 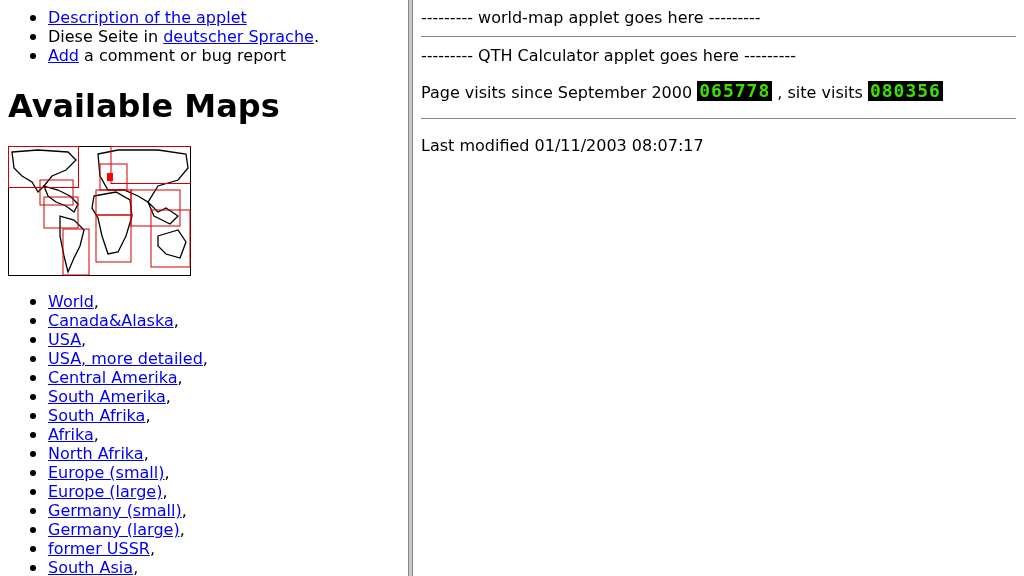 I want to click on visits-label: , site visits, so click(x=820, y=92).